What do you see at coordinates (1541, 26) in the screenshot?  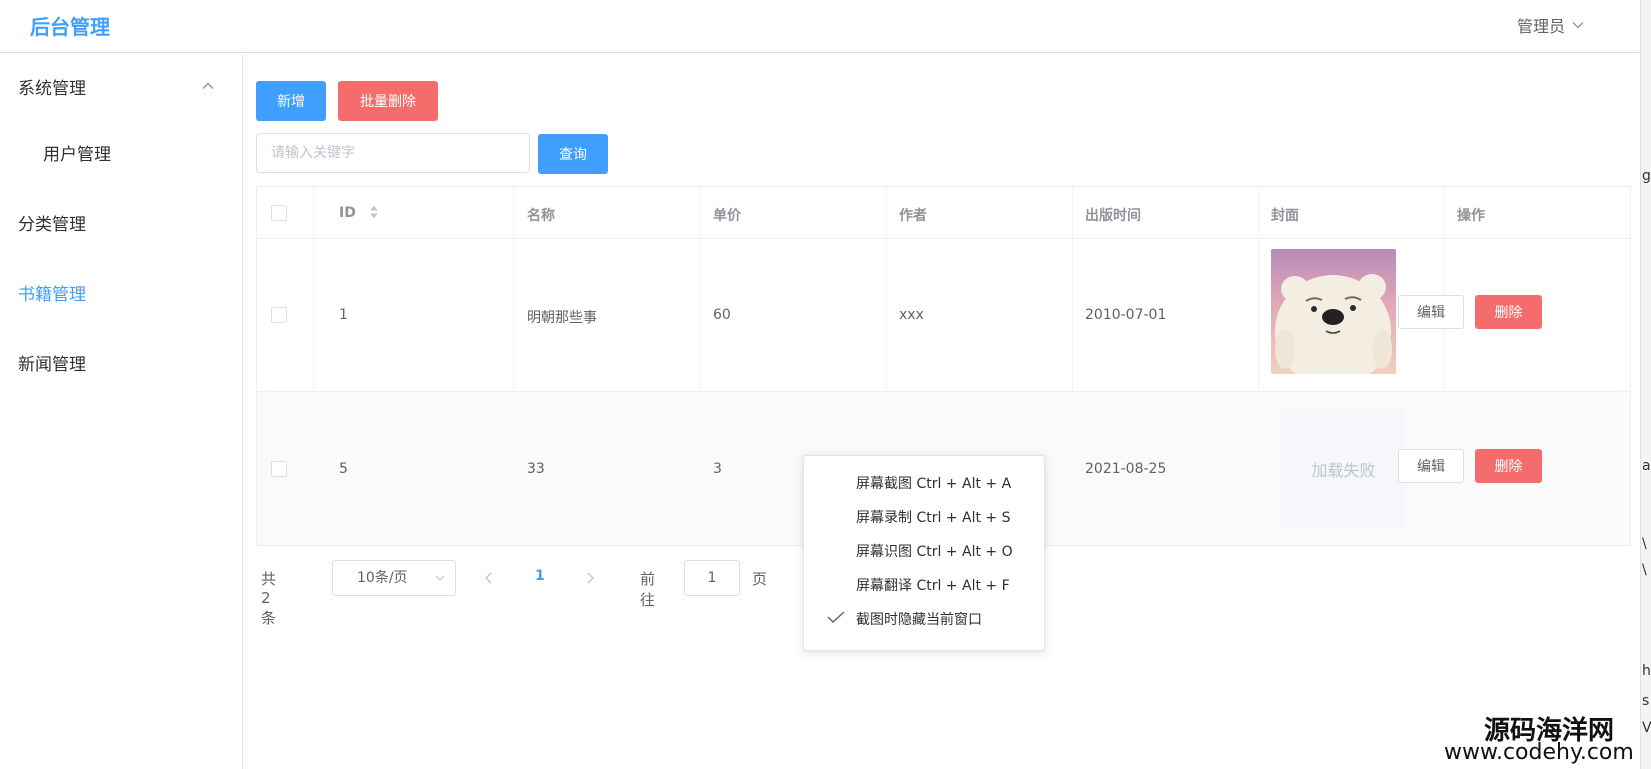 I see `user-name: 管理员` at bounding box center [1541, 26].